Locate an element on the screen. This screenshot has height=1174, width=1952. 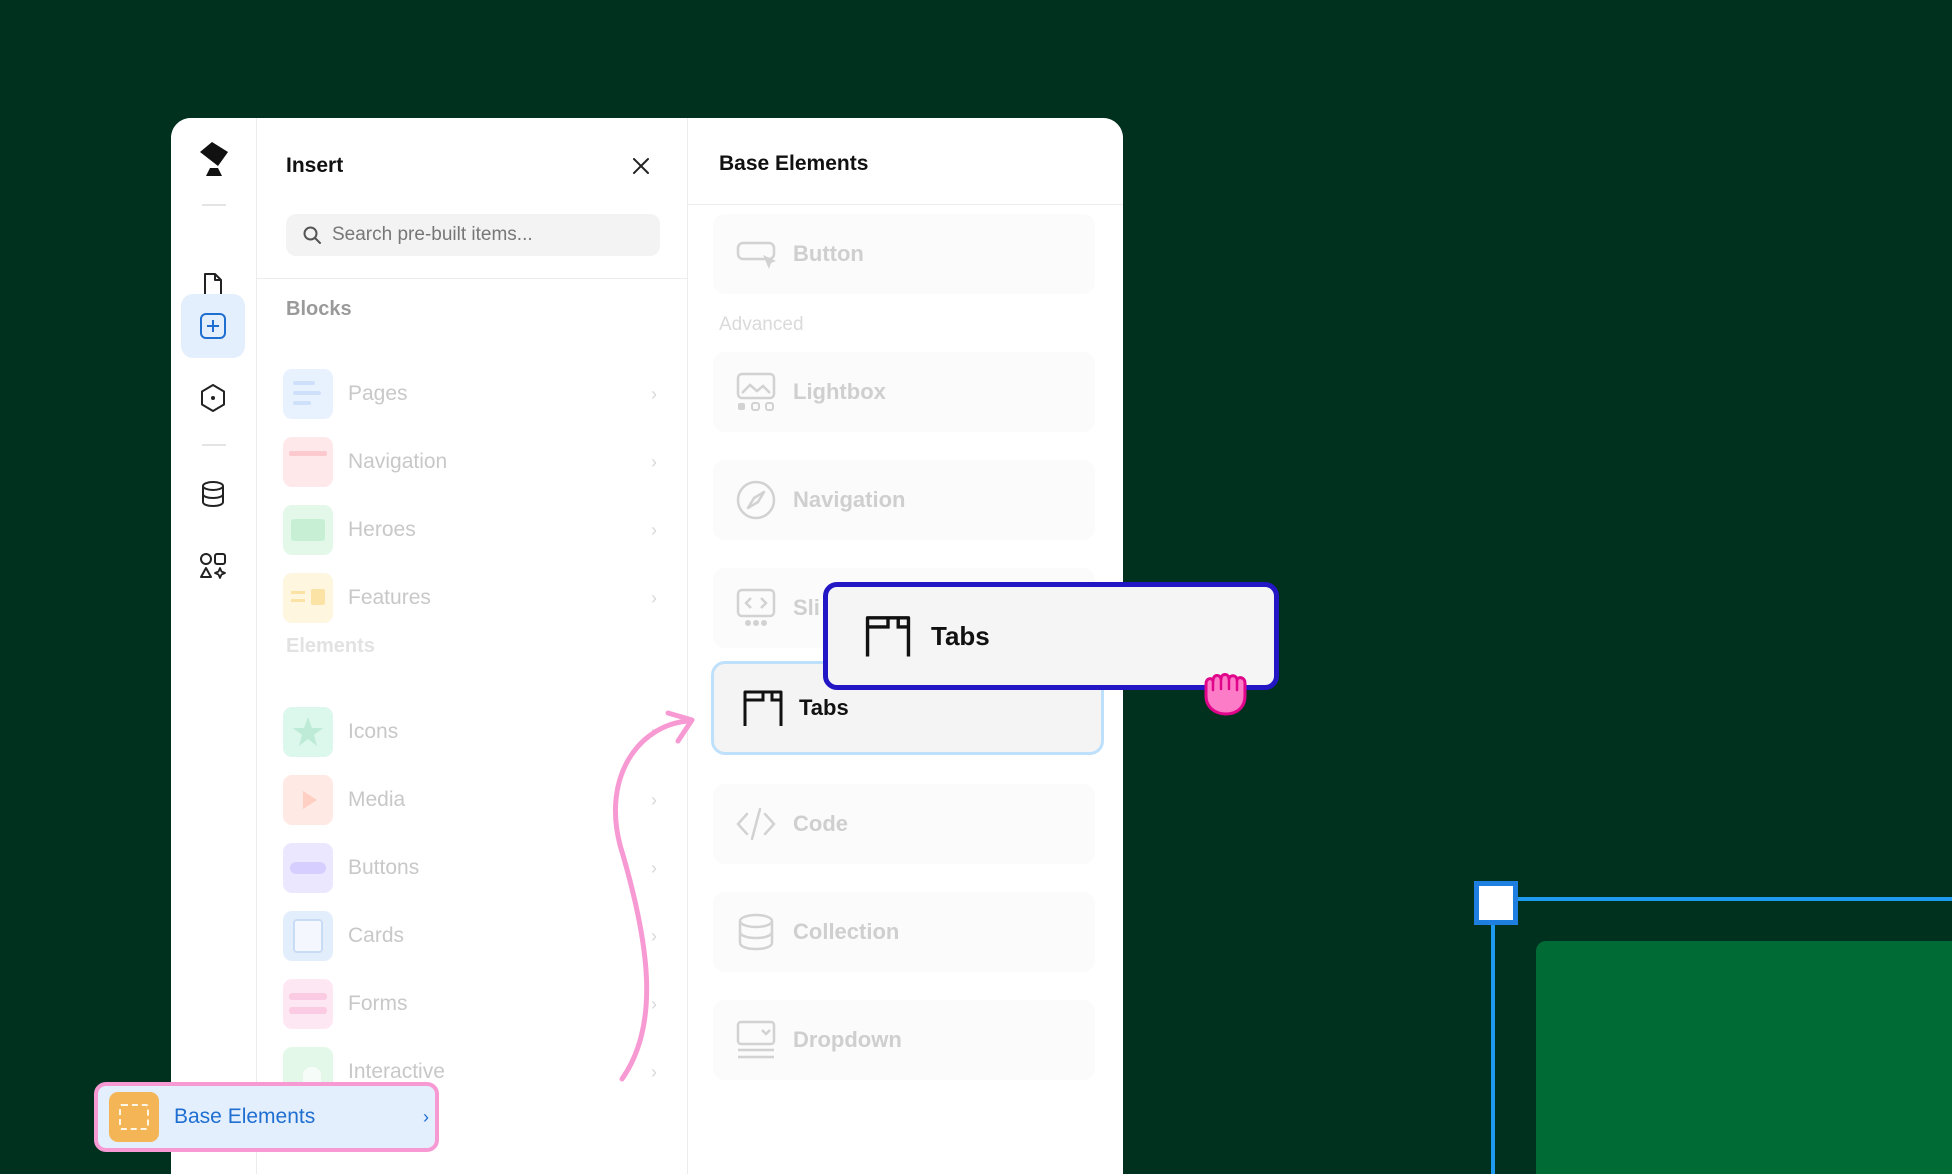
close-icon is located at coordinates (641, 166).